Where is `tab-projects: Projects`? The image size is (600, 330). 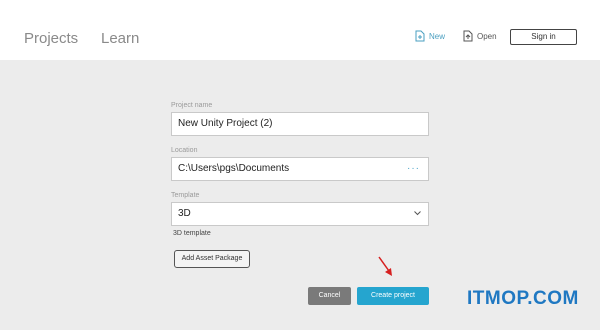
tab-projects: Projects is located at coordinates (51, 38).